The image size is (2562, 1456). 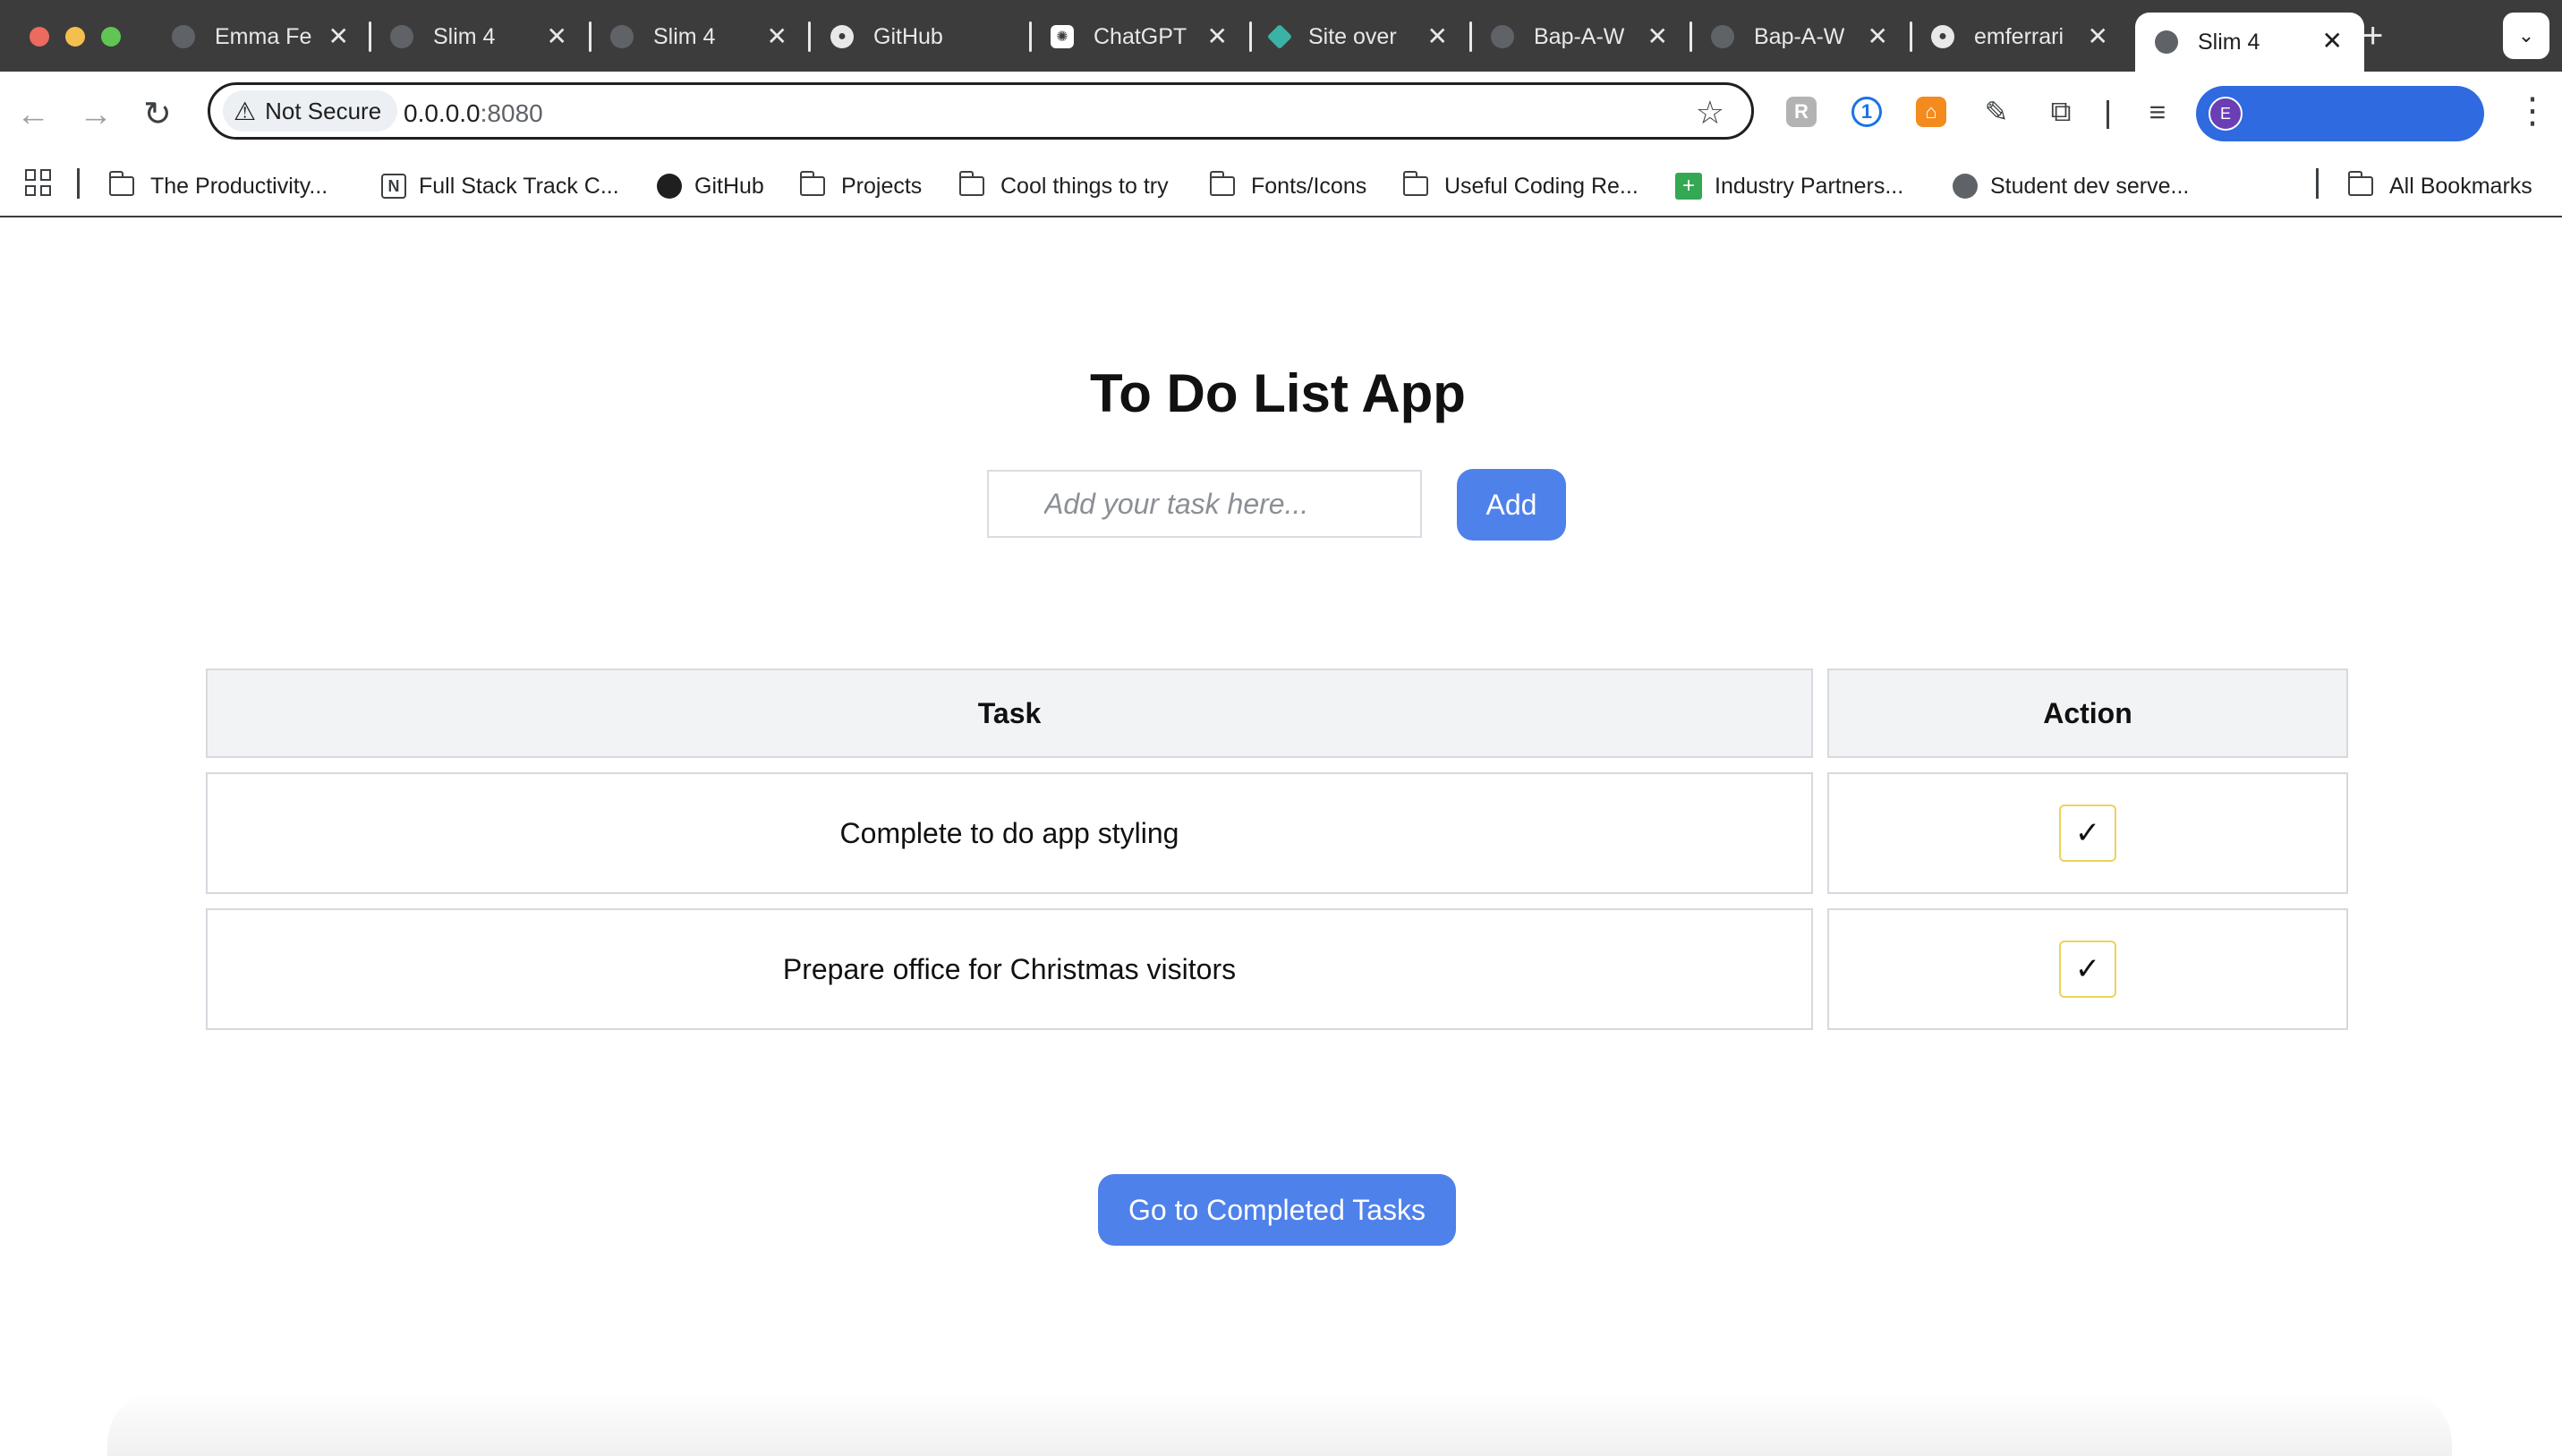 I want to click on reload-icon: ↻, so click(x=157, y=114).